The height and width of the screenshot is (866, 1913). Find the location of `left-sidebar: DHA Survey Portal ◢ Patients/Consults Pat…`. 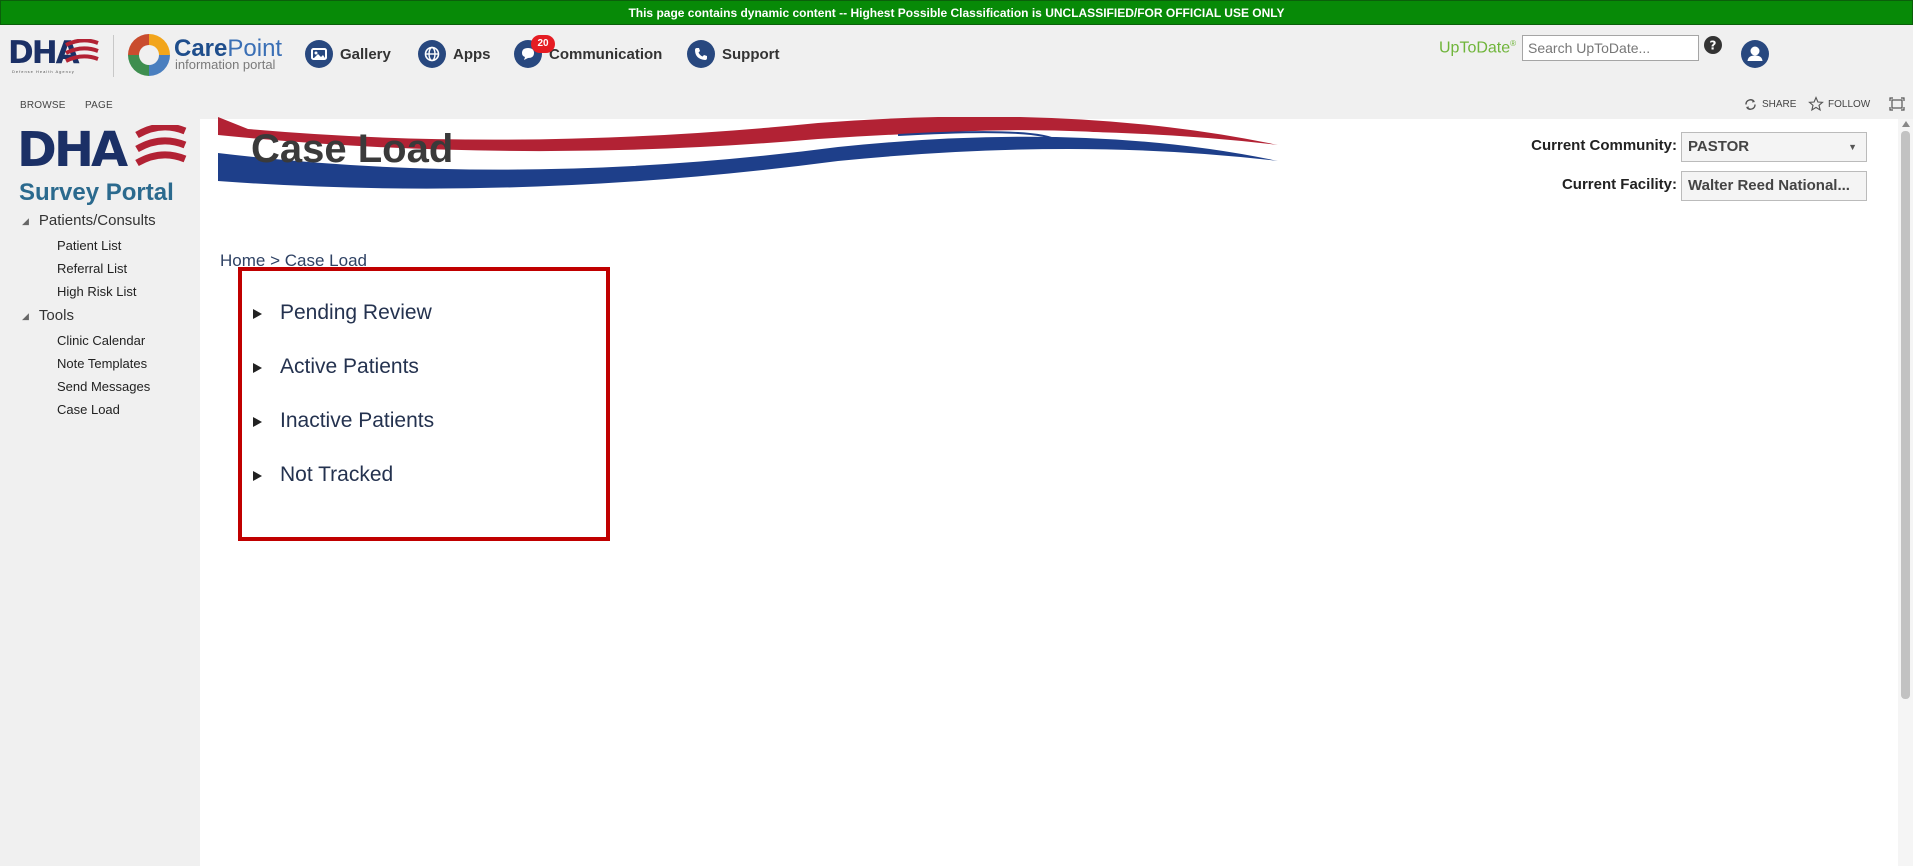

left-sidebar: DHA Survey Portal ◢ Patients/Consults Pat… is located at coordinates (100, 492).